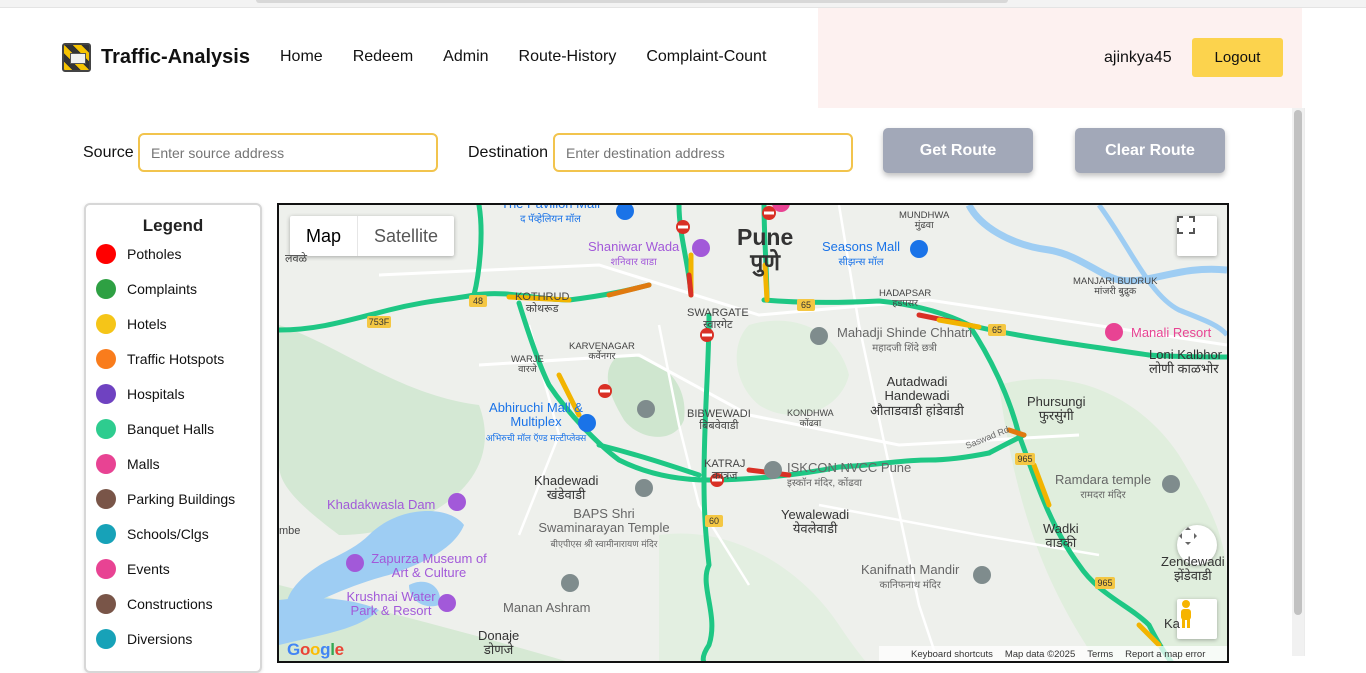 This screenshot has height=673, width=1366. What do you see at coordinates (381, 504) in the screenshot?
I see `poi-khadakwasla-dam: Khadakwasla Dam` at bounding box center [381, 504].